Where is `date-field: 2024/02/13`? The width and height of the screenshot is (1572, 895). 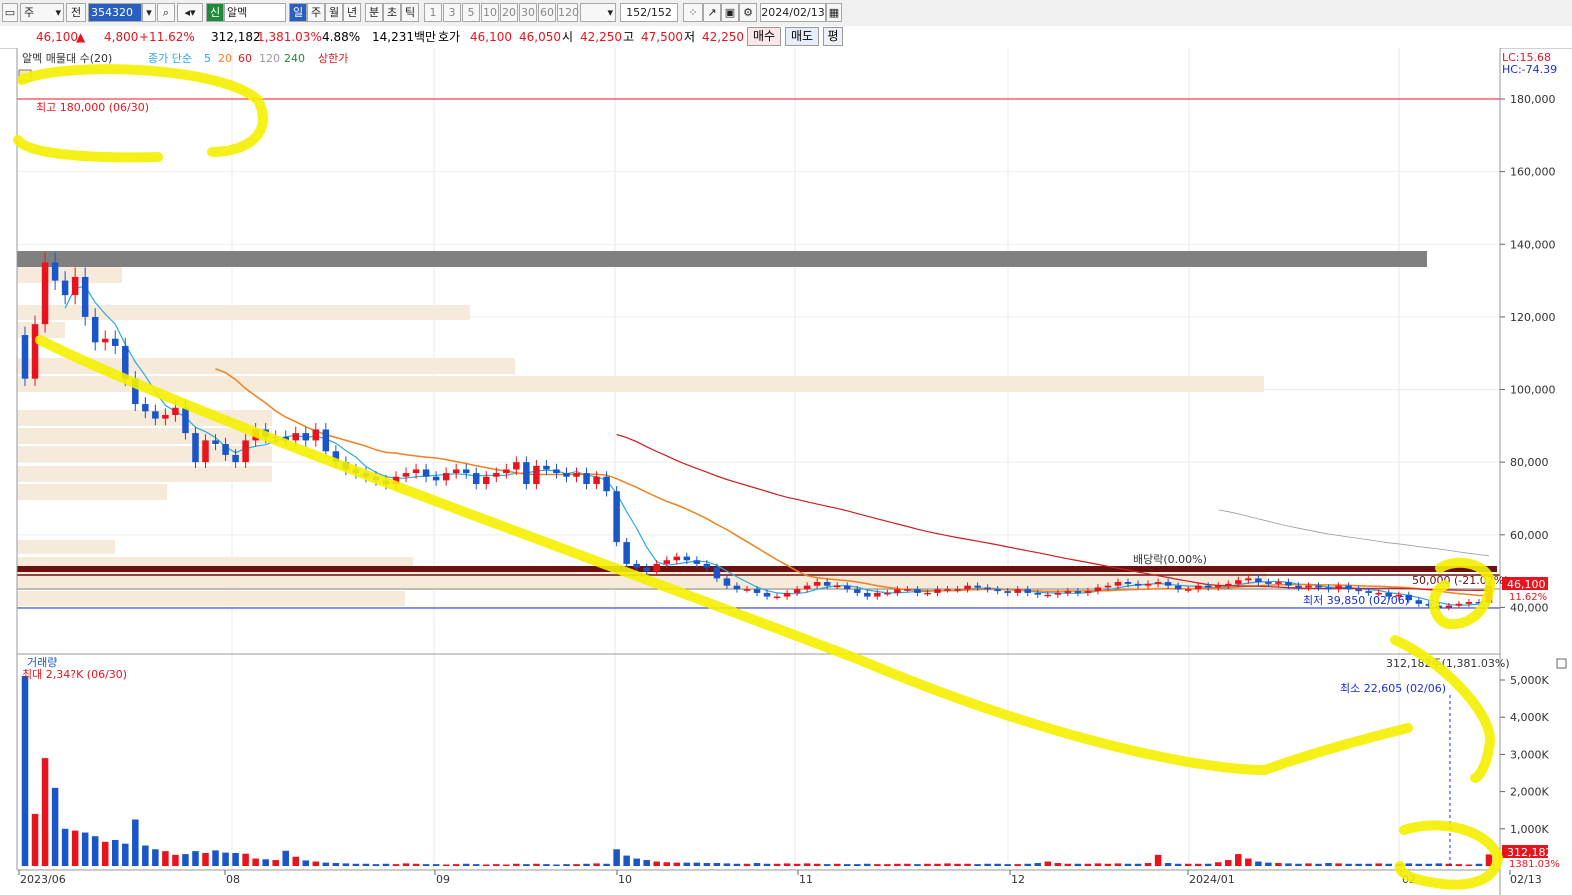
date-field: 2024/02/13 is located at coordinates (793, 12).